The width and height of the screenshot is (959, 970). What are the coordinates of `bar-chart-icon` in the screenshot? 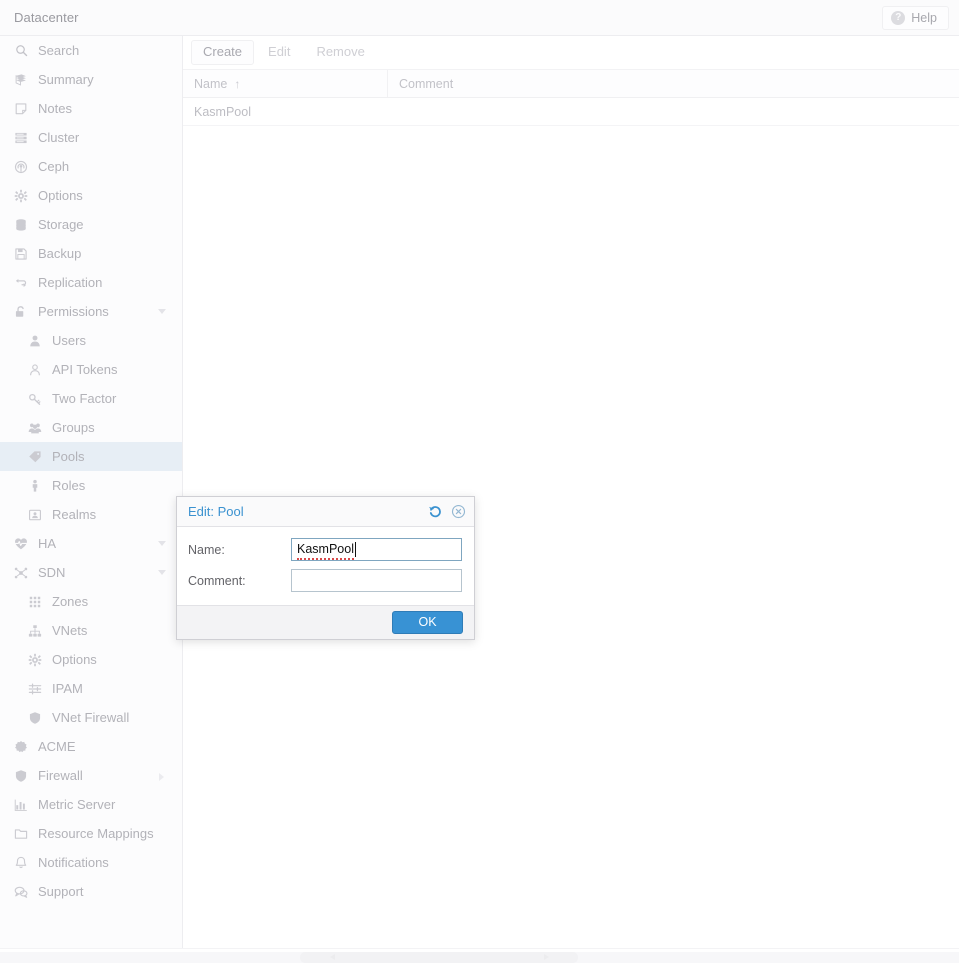 It's located at (21, 805).